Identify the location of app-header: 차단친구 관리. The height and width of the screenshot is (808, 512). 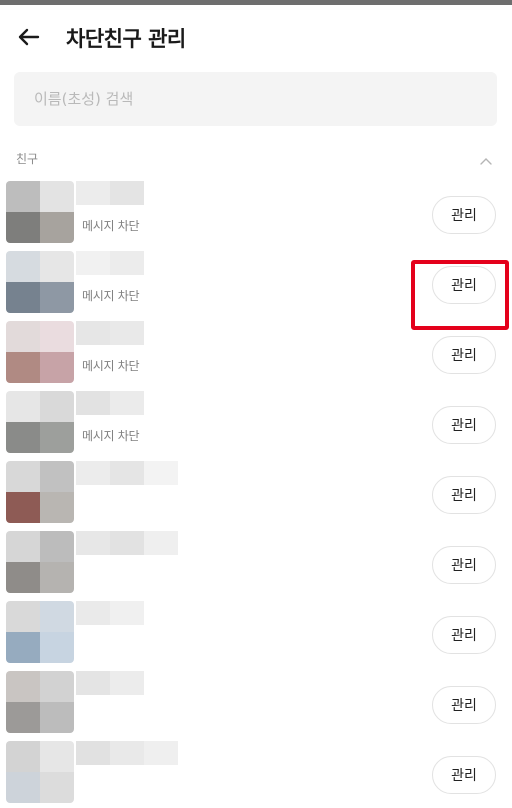
(256, 36).